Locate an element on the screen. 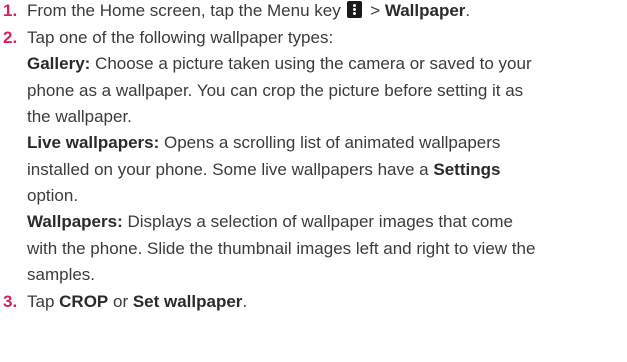 The width and height of the screenshot is (627, 362). step-3-bold-crop: CROP is located at coordinates (84, 301).